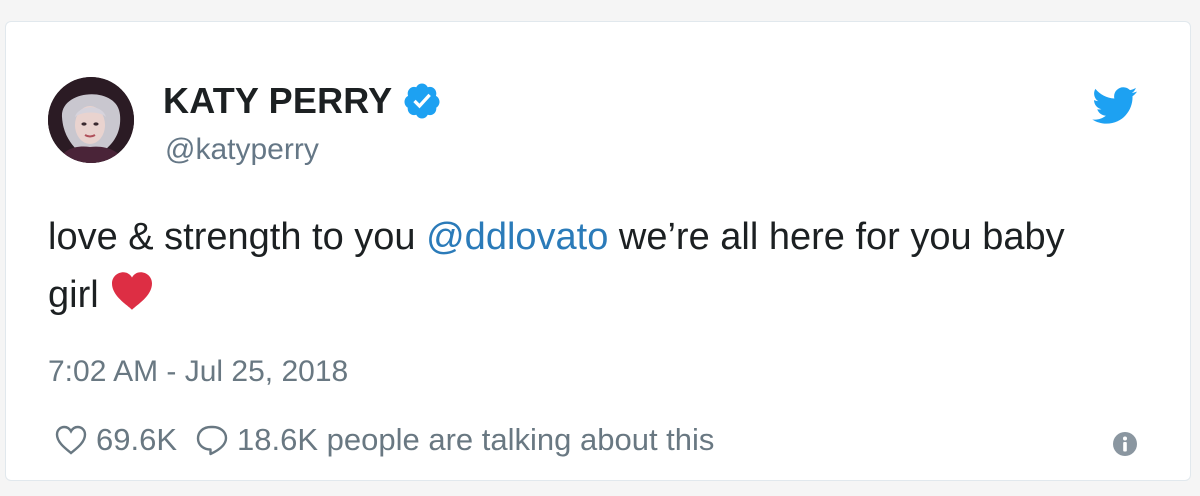 The width and height of the screenshot is (1200, 496). Describe the element at coordinates (131, 291) in the screenshot. I see `red-heart-icon` at that location.